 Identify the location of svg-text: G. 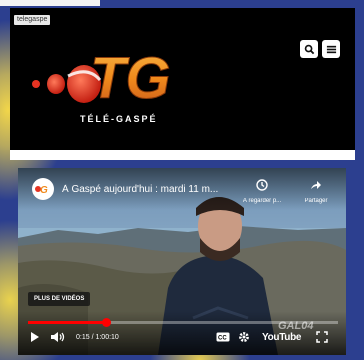
(44, 190).